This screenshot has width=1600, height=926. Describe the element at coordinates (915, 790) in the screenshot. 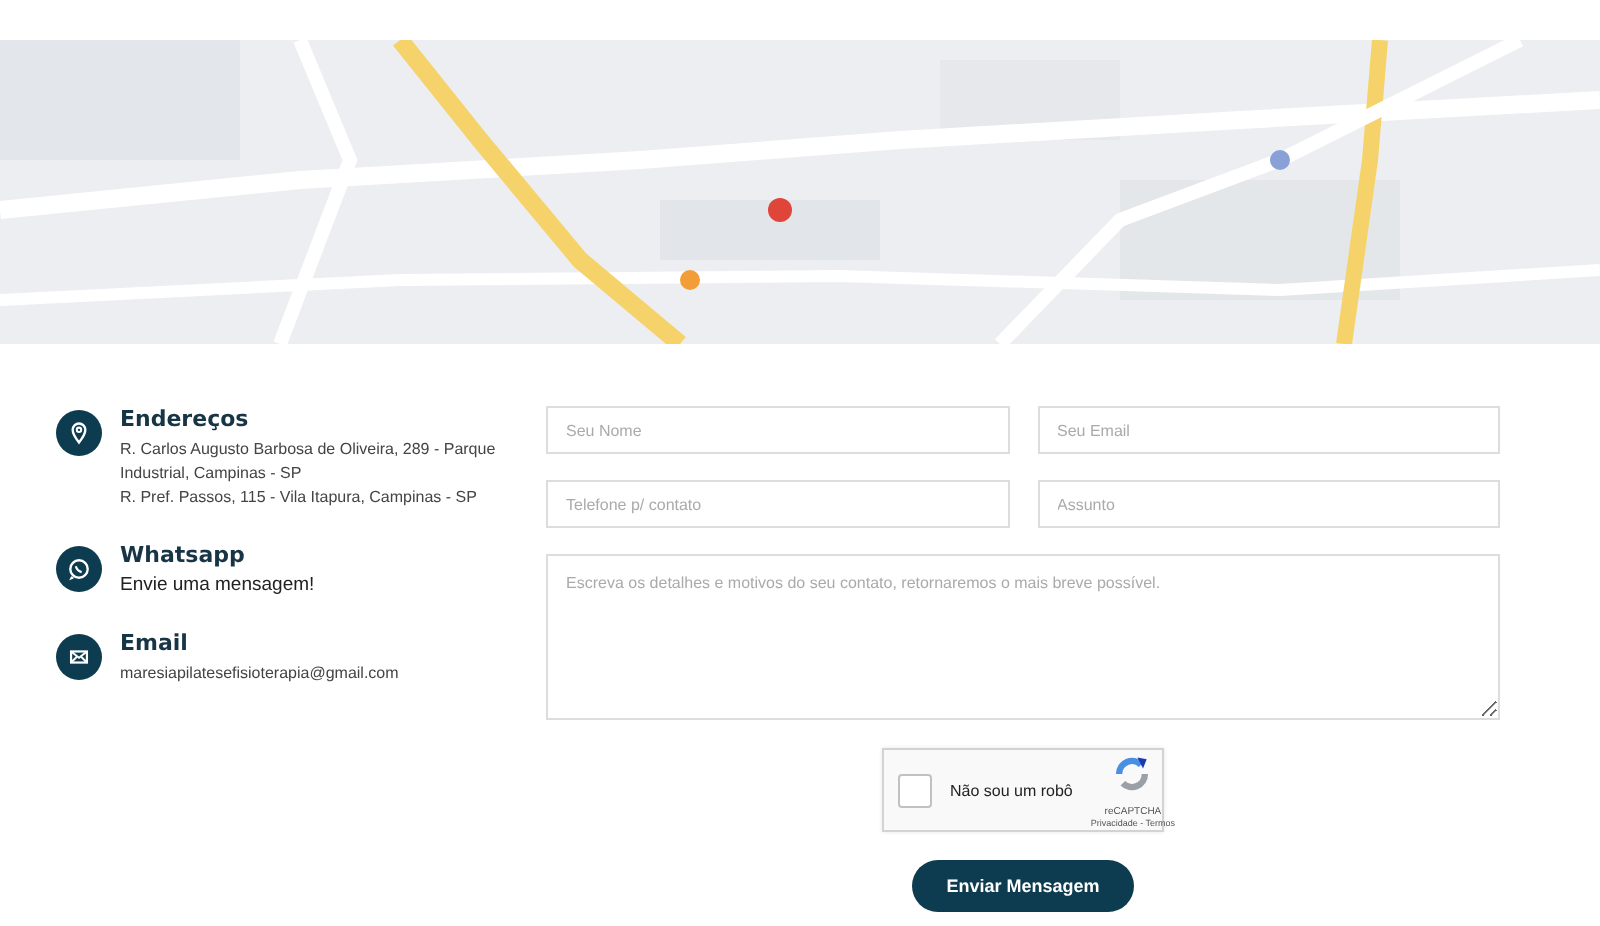

I see `checkbox` at that location.